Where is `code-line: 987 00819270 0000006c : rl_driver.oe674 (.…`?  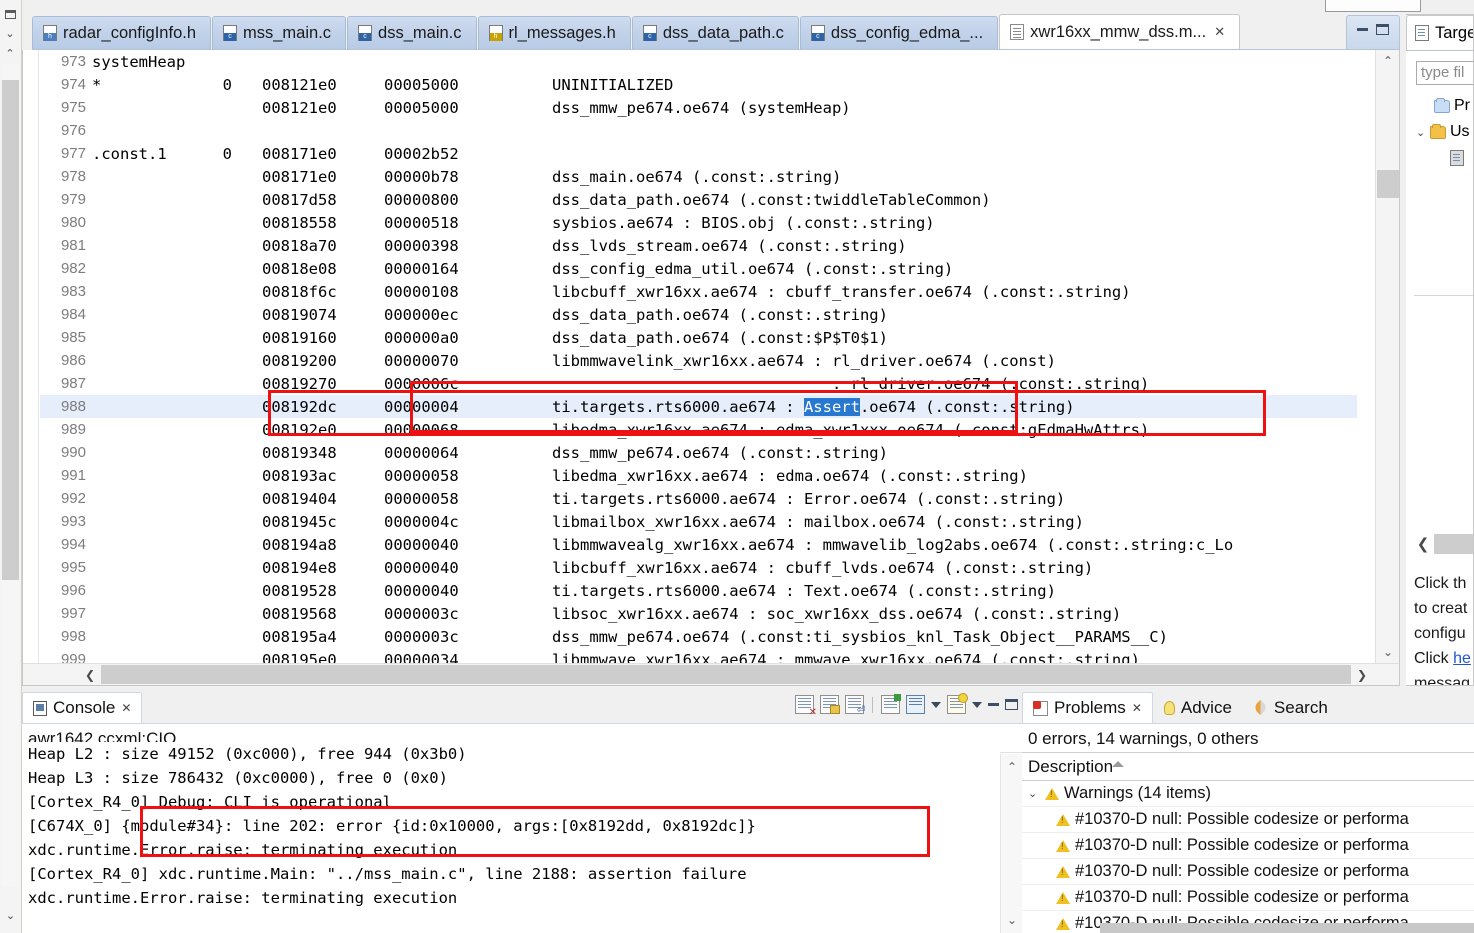
code-line: 987 00819270 0000006c : rl_driver.oe674 (.… is located at coordinates (698, 383).